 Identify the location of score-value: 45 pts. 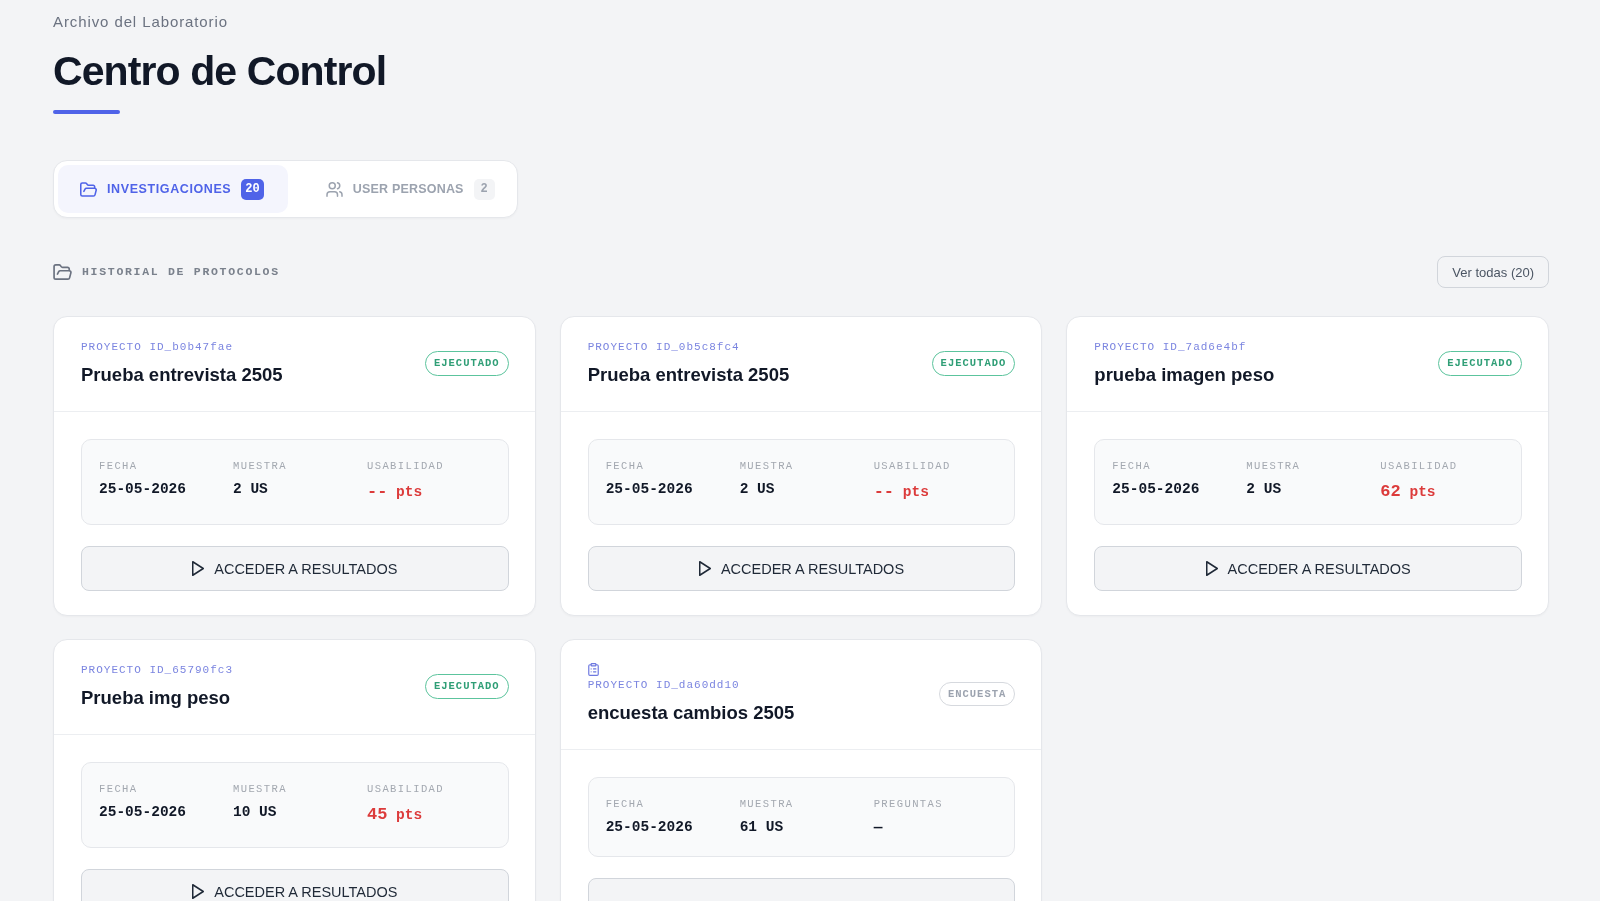
(395, 815).